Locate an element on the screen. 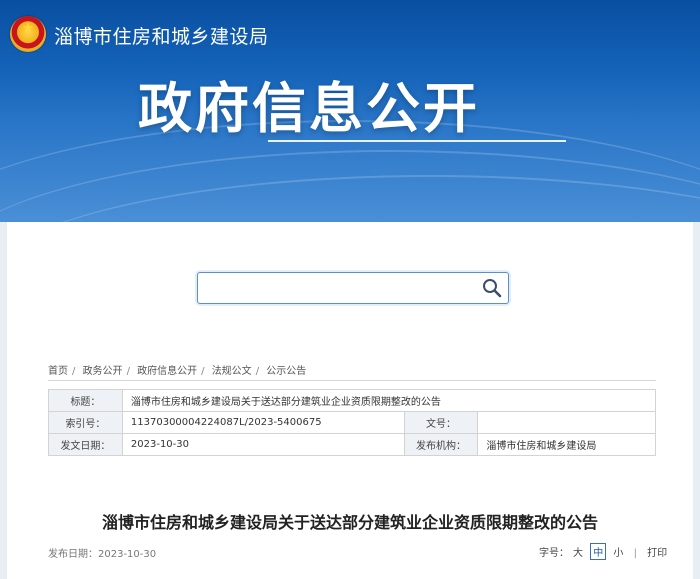 The height and width of the screenshot is (579, 700). breadcrumb-gov-affairs: 政务公开 is located at coordinates (103, 371).